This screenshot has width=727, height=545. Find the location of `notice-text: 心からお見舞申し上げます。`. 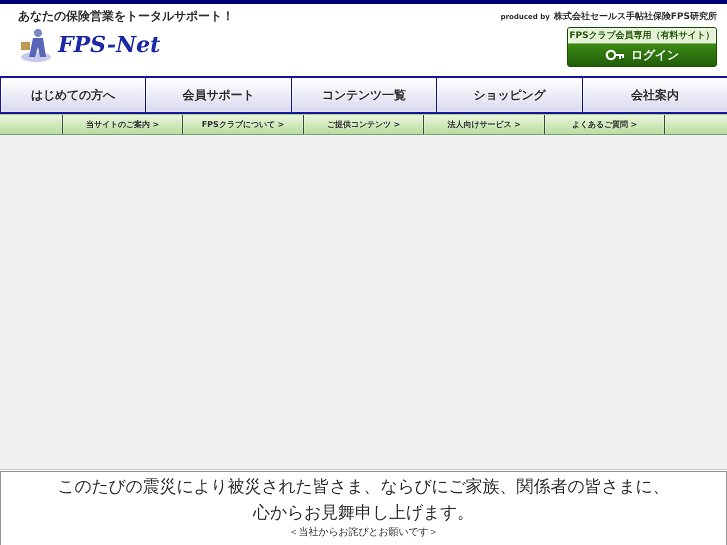

notice-text: 心からお見舞申し上げます。 is located at coordinates (363, 513).